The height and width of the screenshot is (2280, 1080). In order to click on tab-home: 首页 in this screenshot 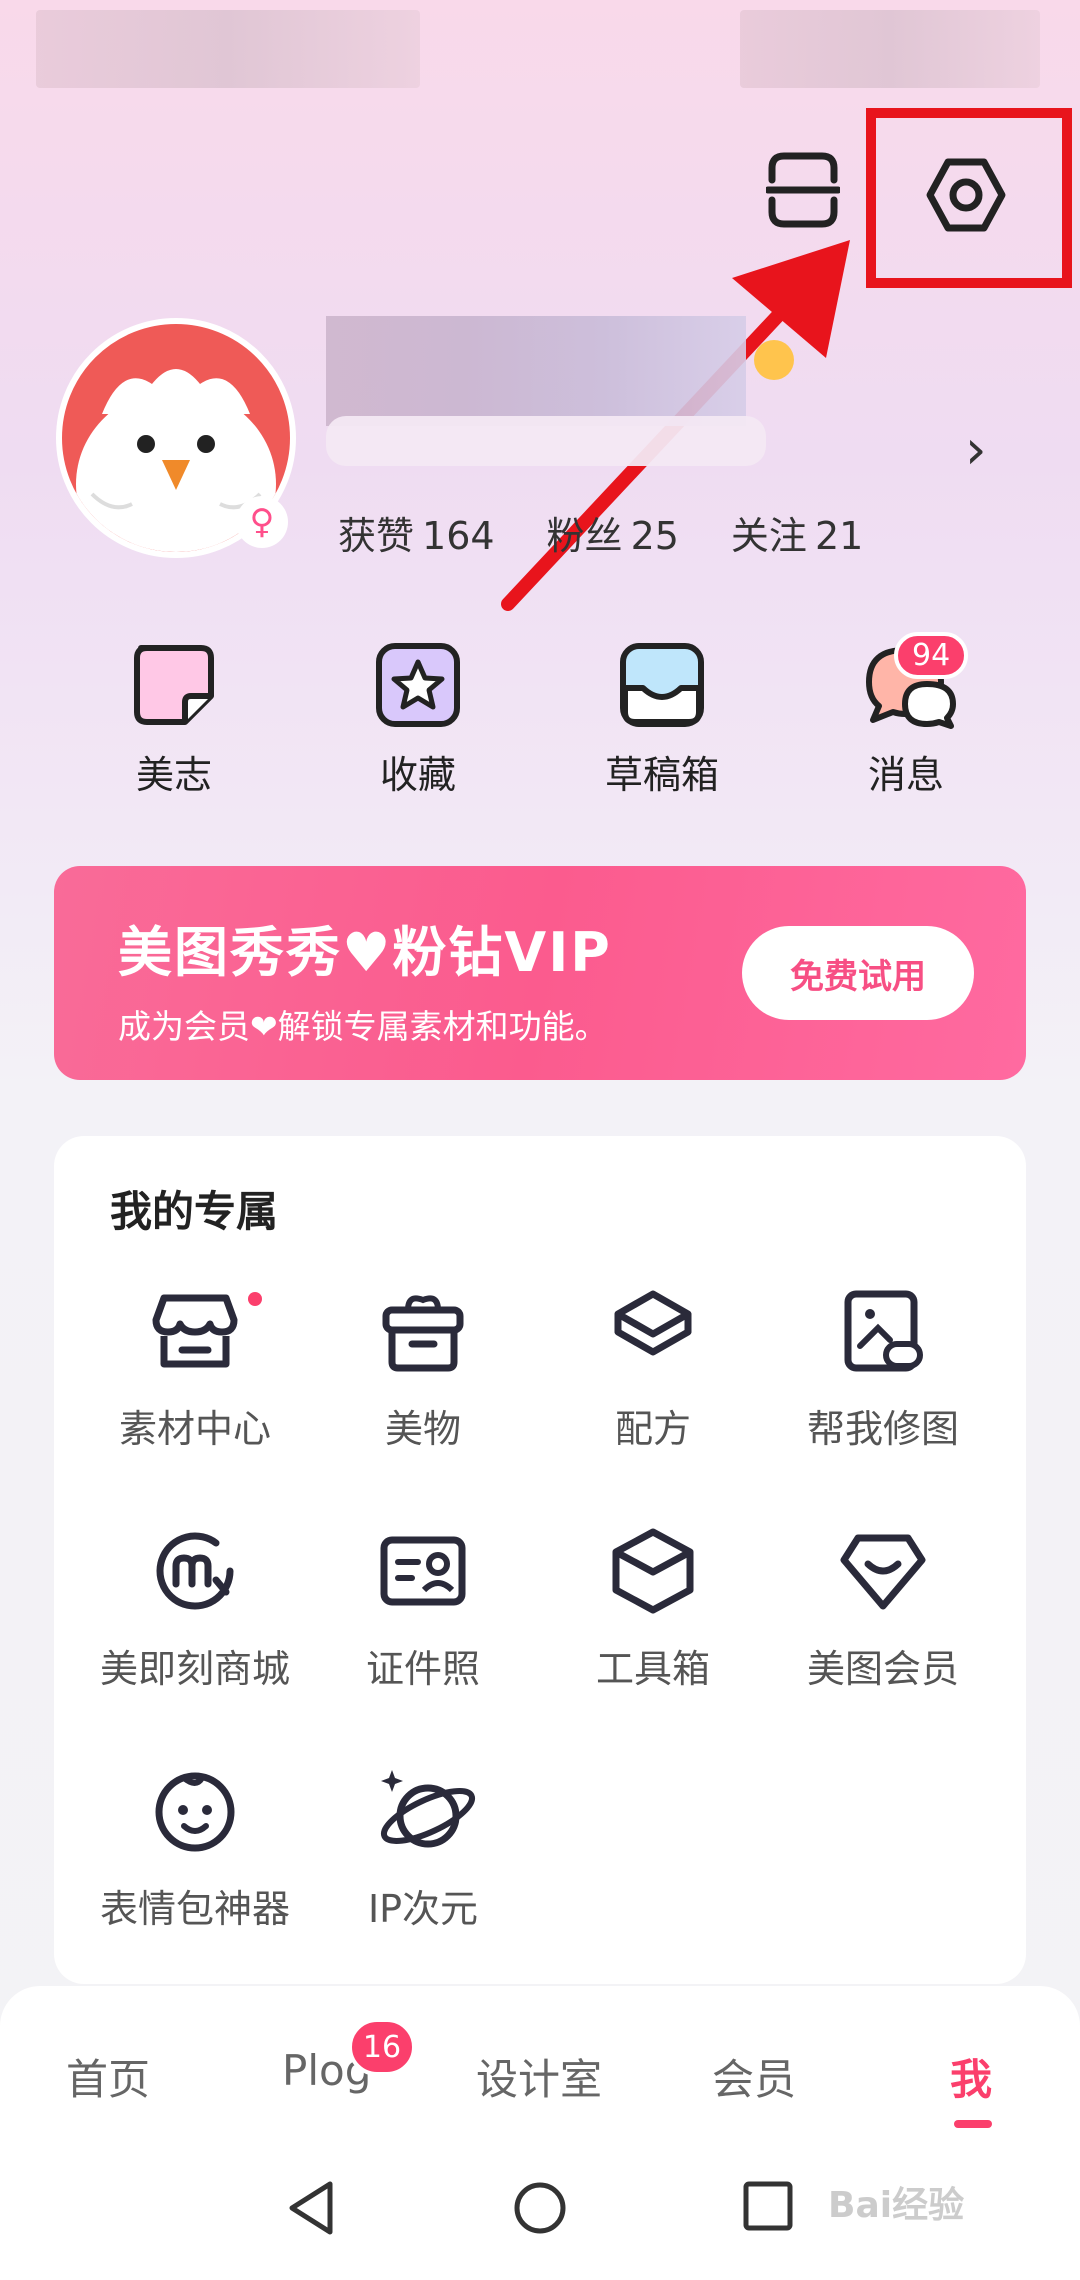, I will do `click(108, 2076)`.